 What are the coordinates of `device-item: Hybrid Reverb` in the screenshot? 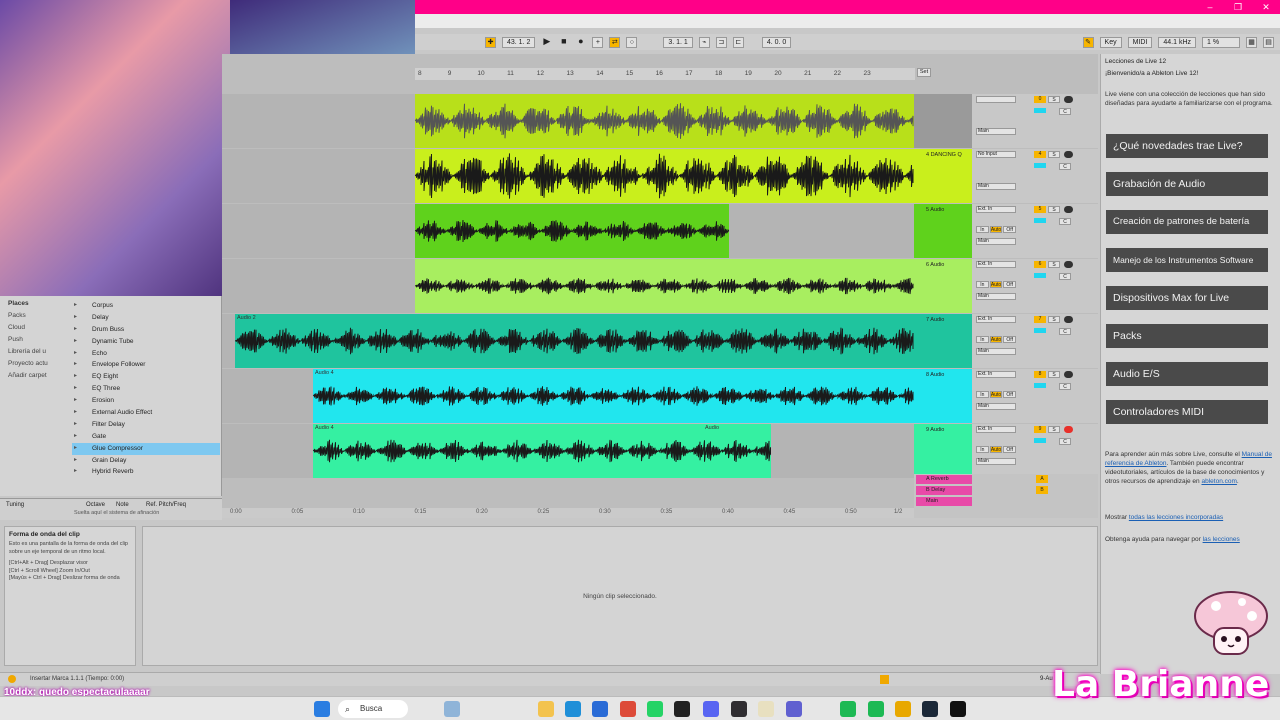 It's located at (146, 472).